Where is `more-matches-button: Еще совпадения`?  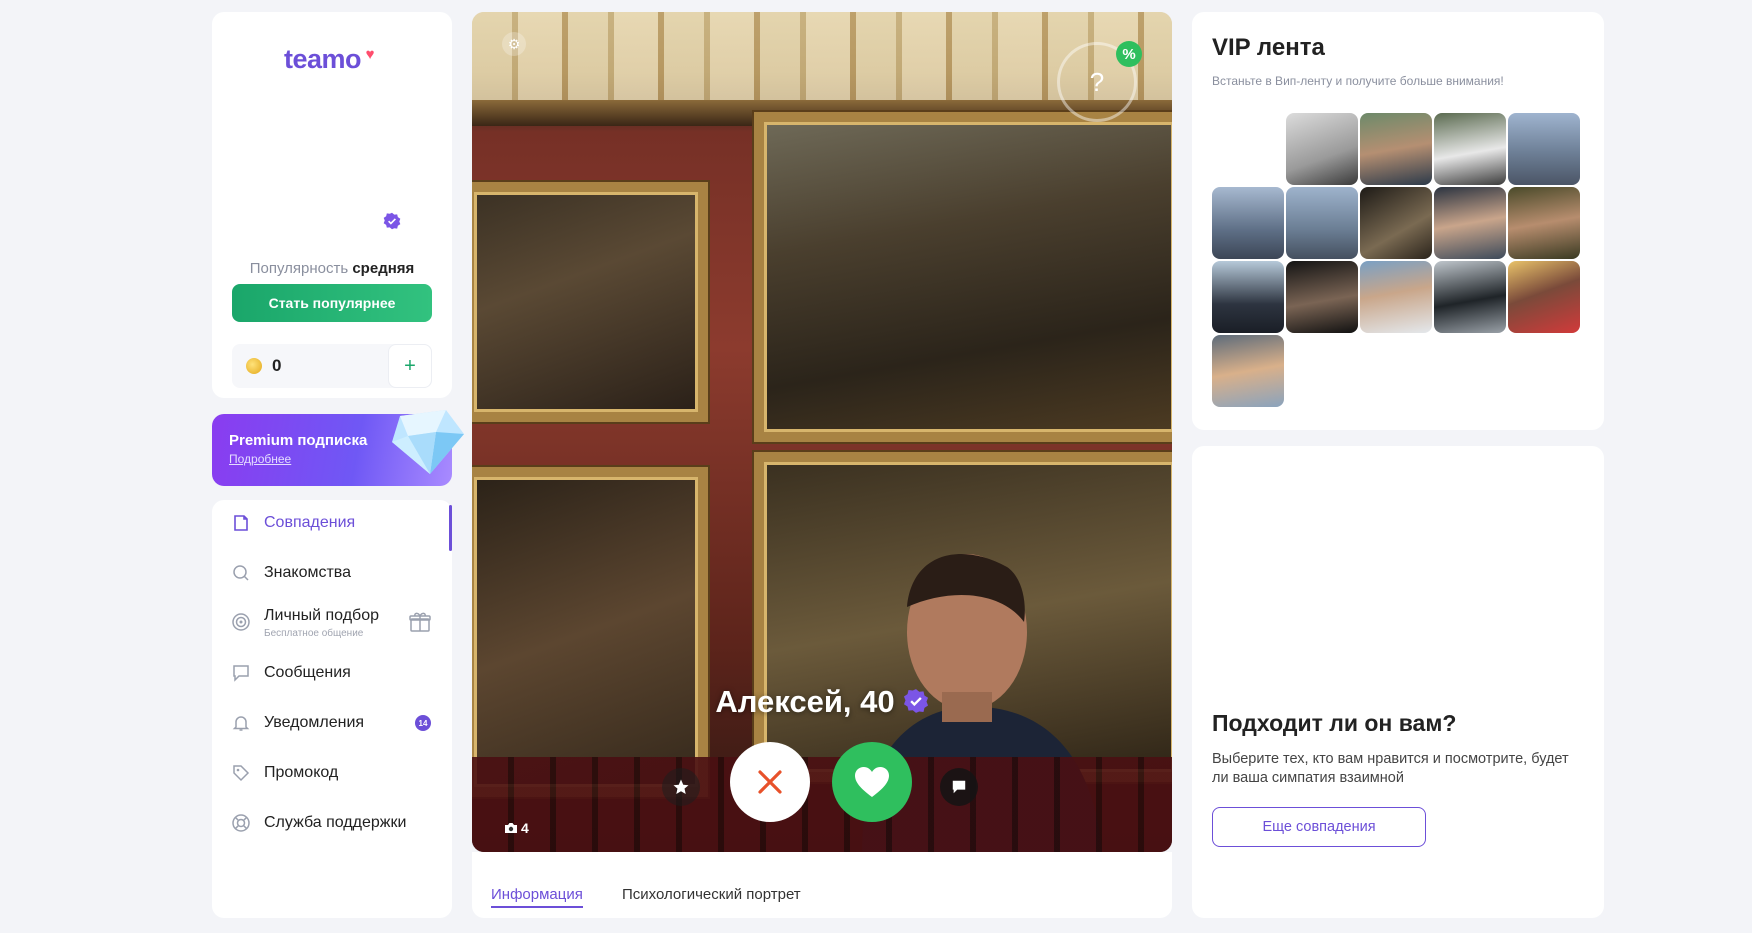 more-matches-button: Еще совпадения is located at coordinates (1319, 827).